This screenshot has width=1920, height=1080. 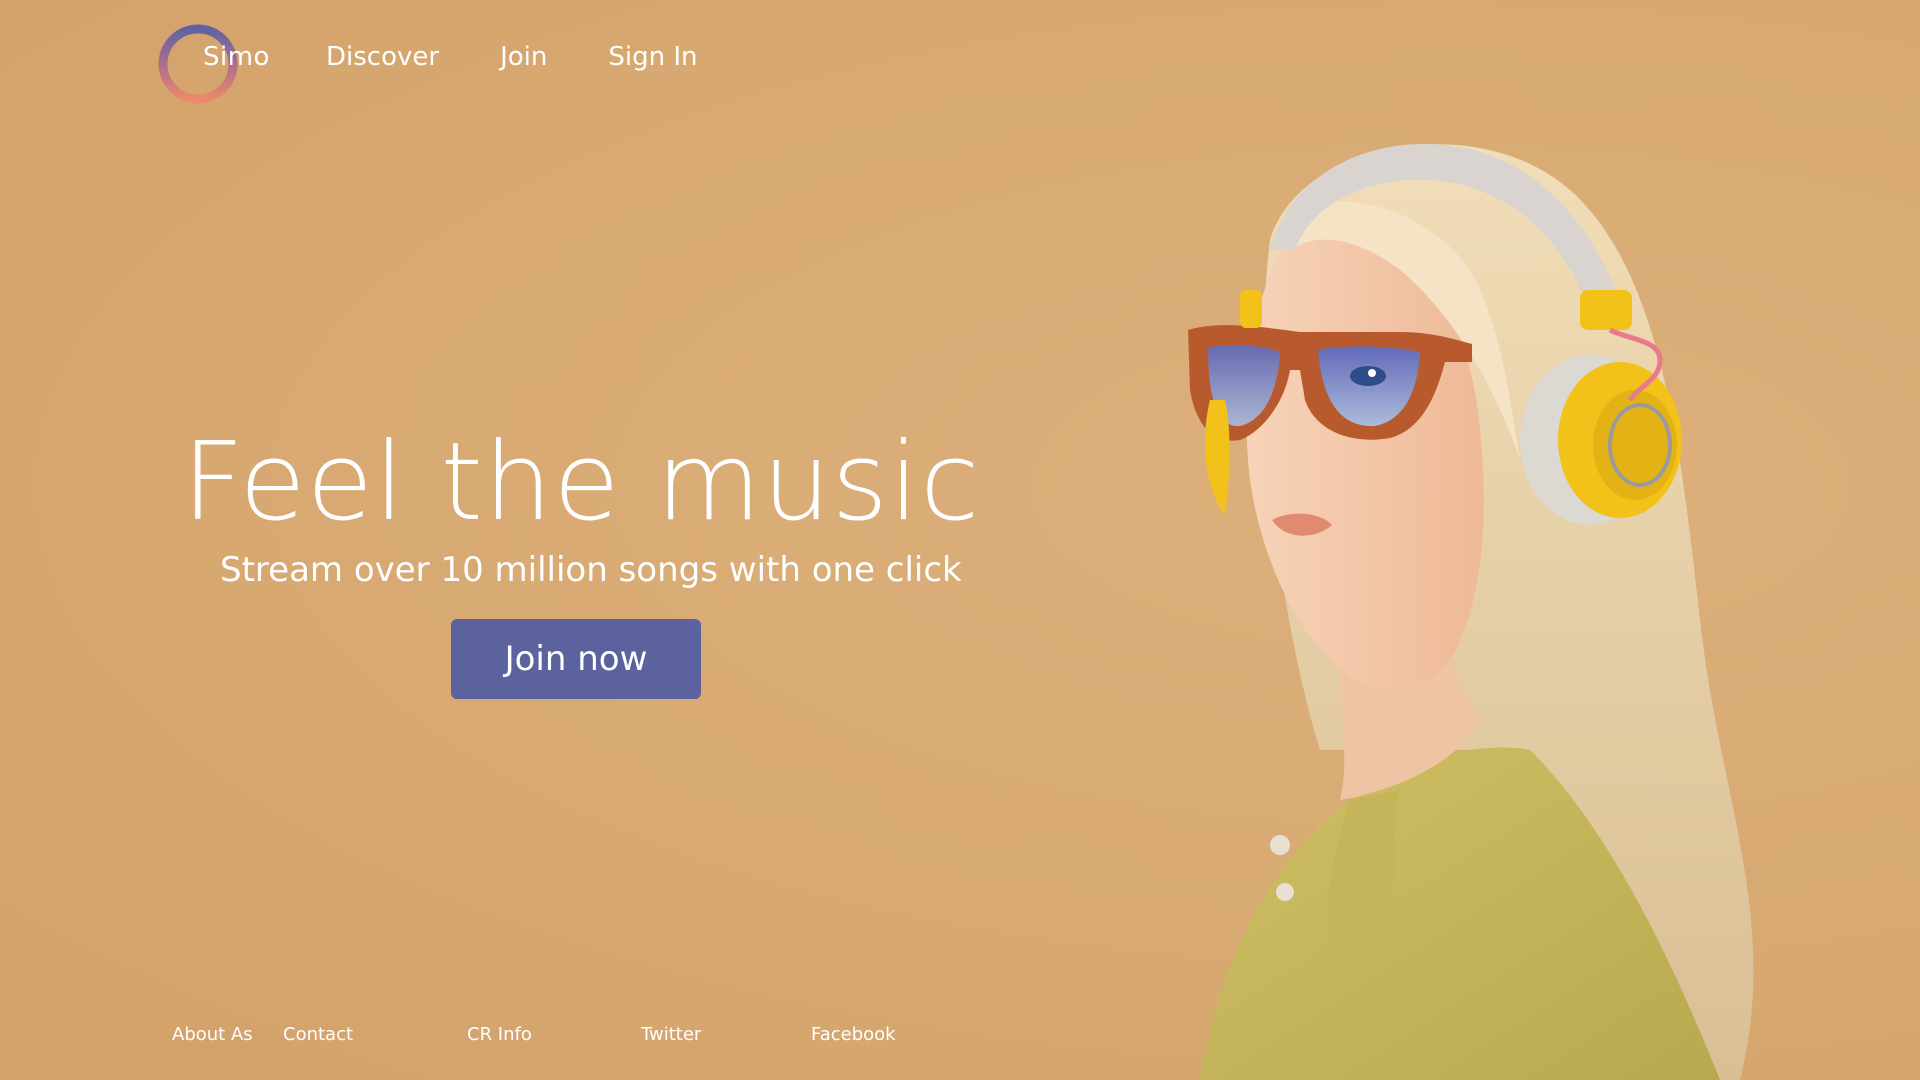 I want to click on top-nav: Simo Discover Join Sign In, so click(x=427, y=64).